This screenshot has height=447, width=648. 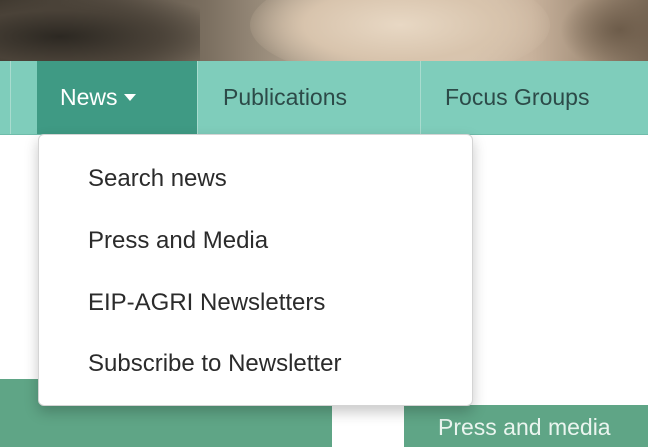 I want to click on nav-item-focus-groups: Focus Groups, so click(x=534, y=97).